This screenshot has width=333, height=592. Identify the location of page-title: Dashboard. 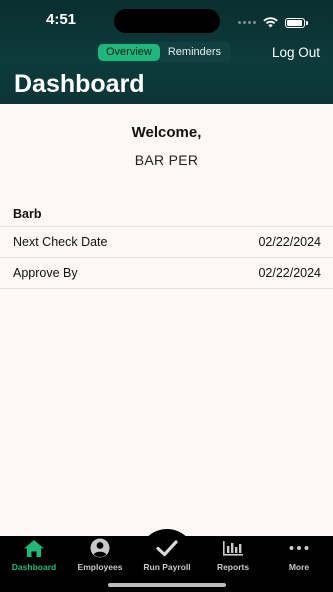
(79, 84).